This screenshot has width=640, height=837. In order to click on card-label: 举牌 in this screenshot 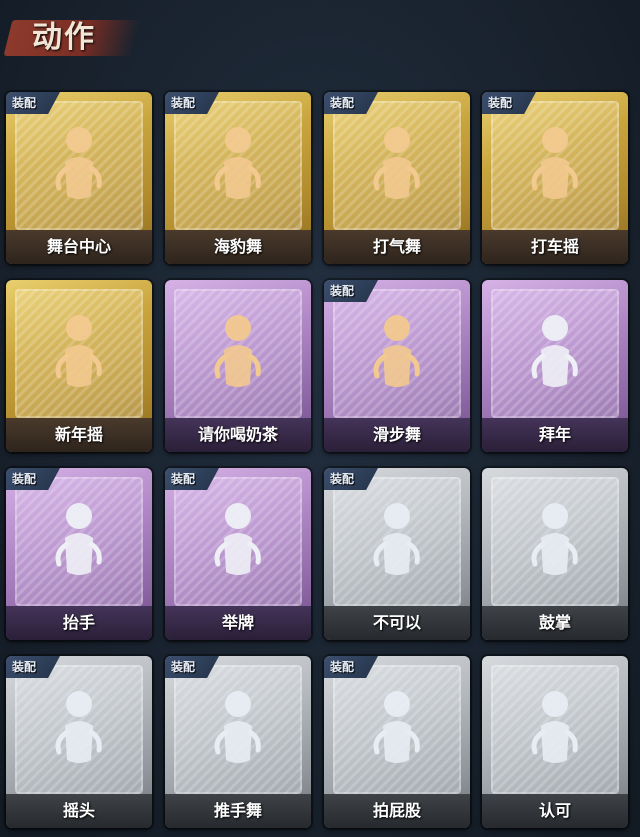, I will do `click(237, 622)`.